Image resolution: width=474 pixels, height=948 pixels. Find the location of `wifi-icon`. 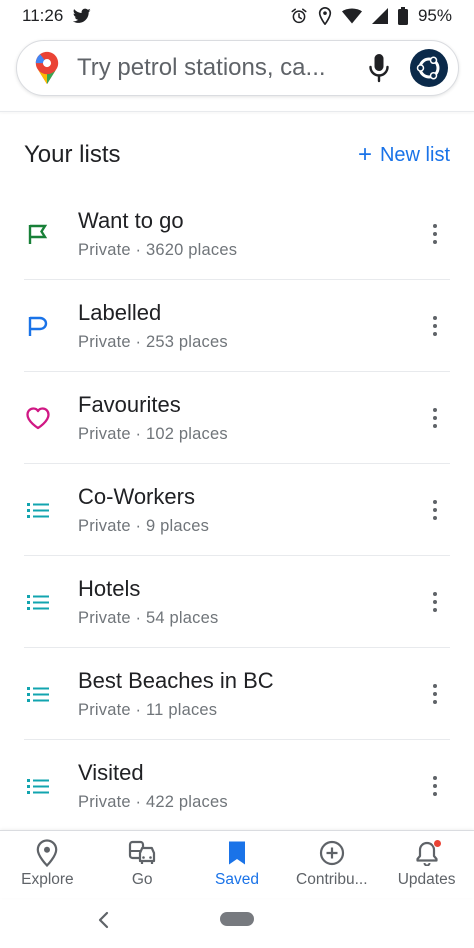

wifi-icon is located at coordinates (351, 16).